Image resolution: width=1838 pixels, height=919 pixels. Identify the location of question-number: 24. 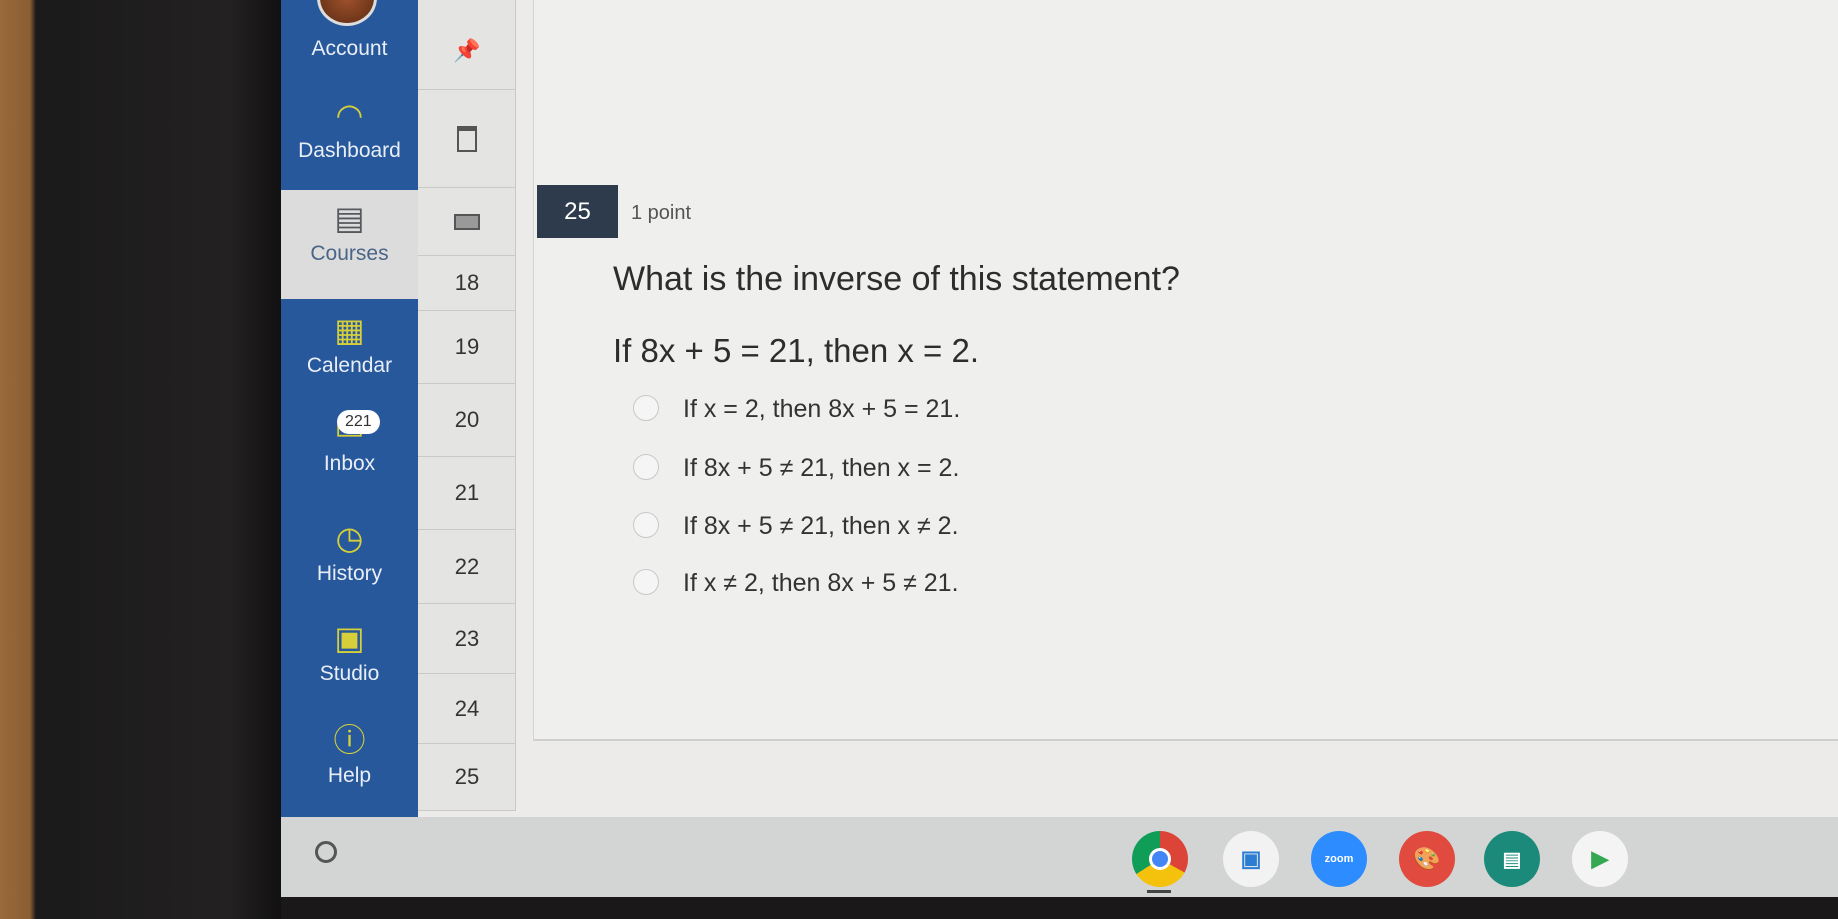
(467, 708).